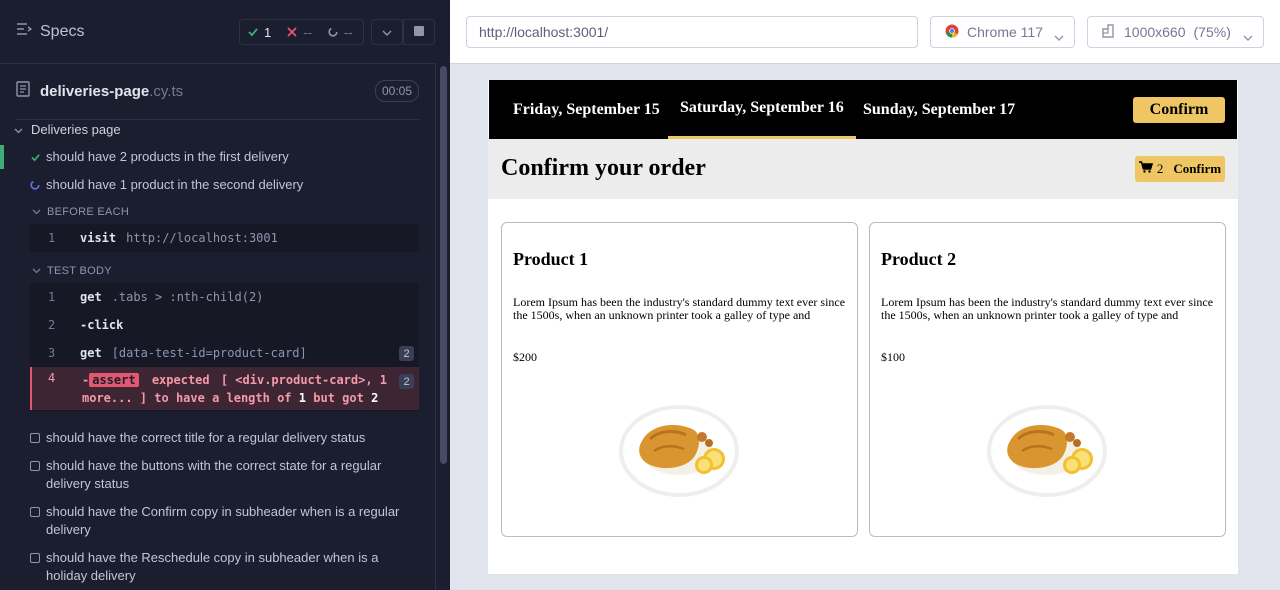  I want to click on product-price: $200, so click(525, 357).